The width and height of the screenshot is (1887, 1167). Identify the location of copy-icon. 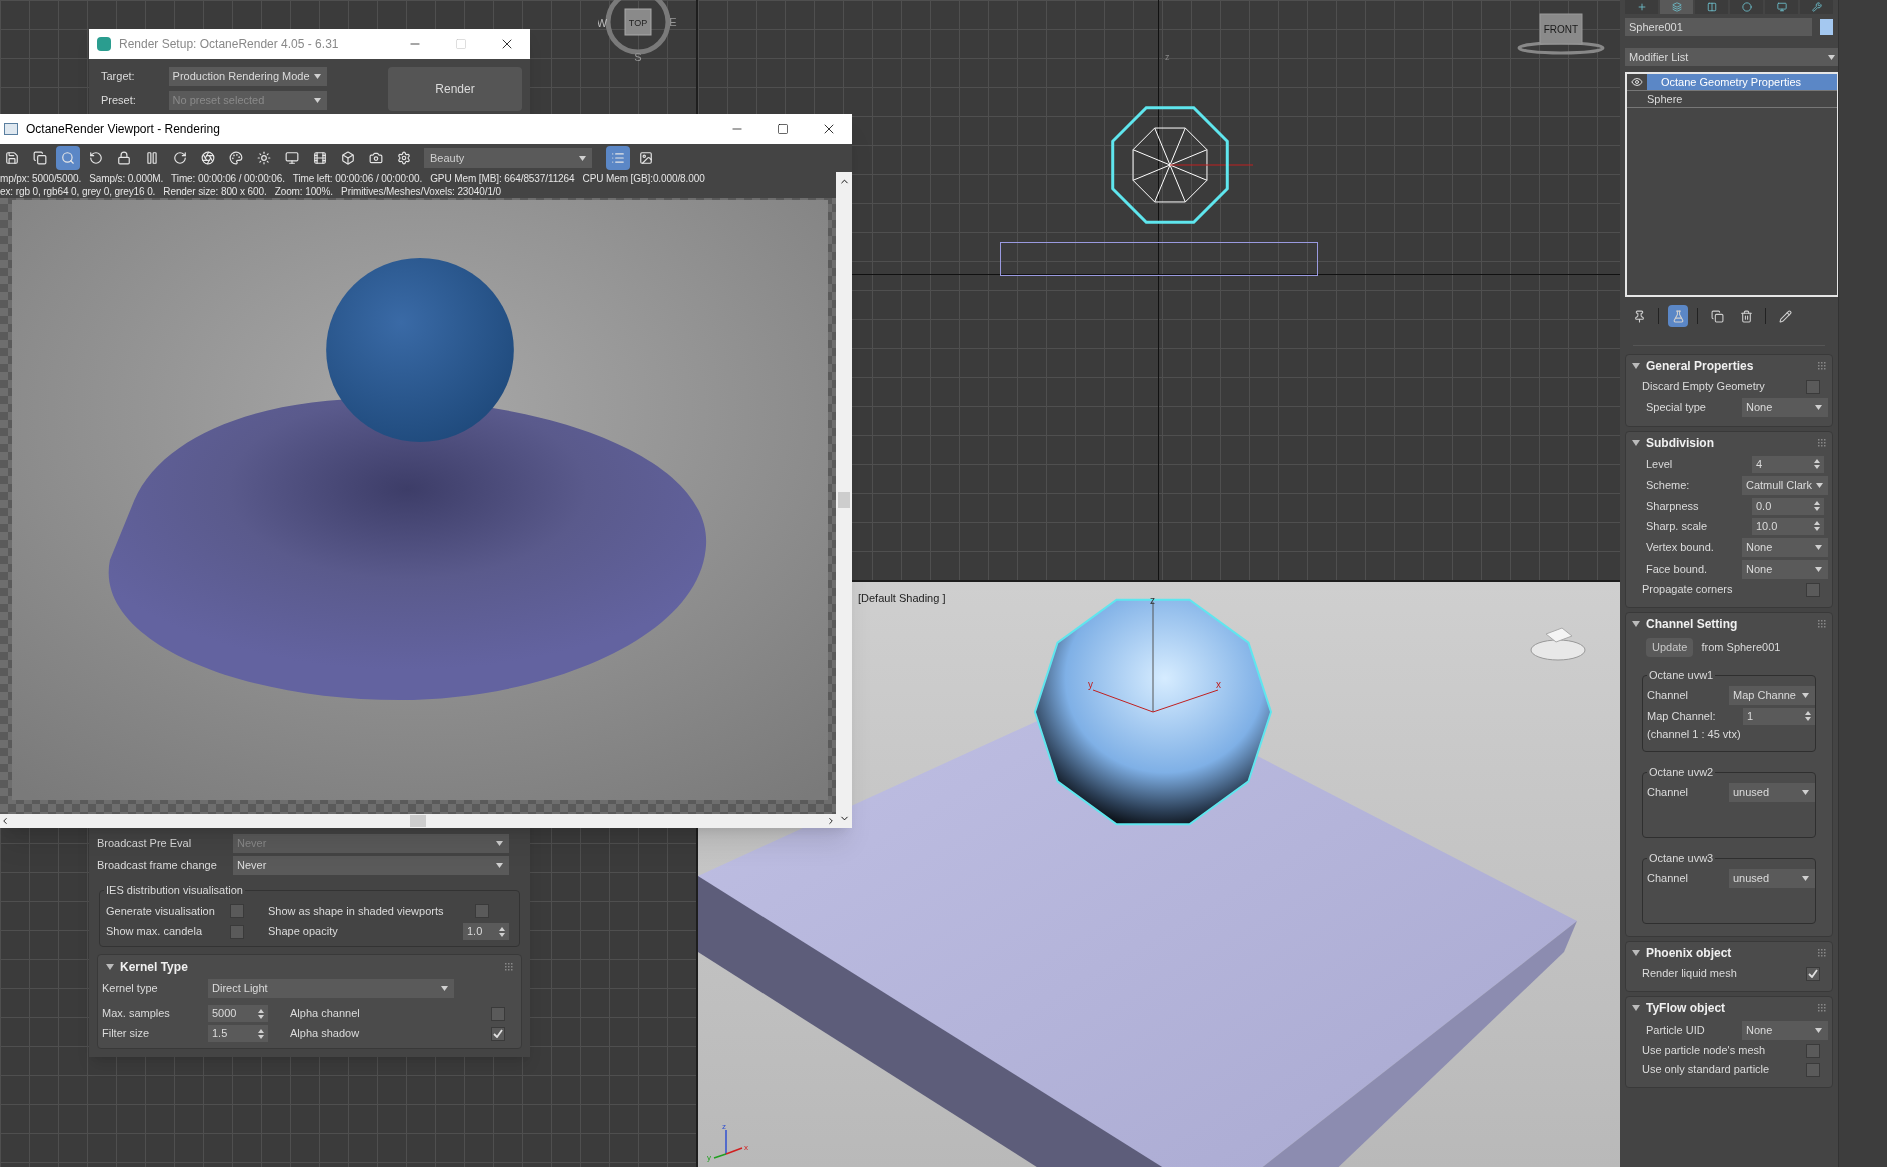
(1717, 316).